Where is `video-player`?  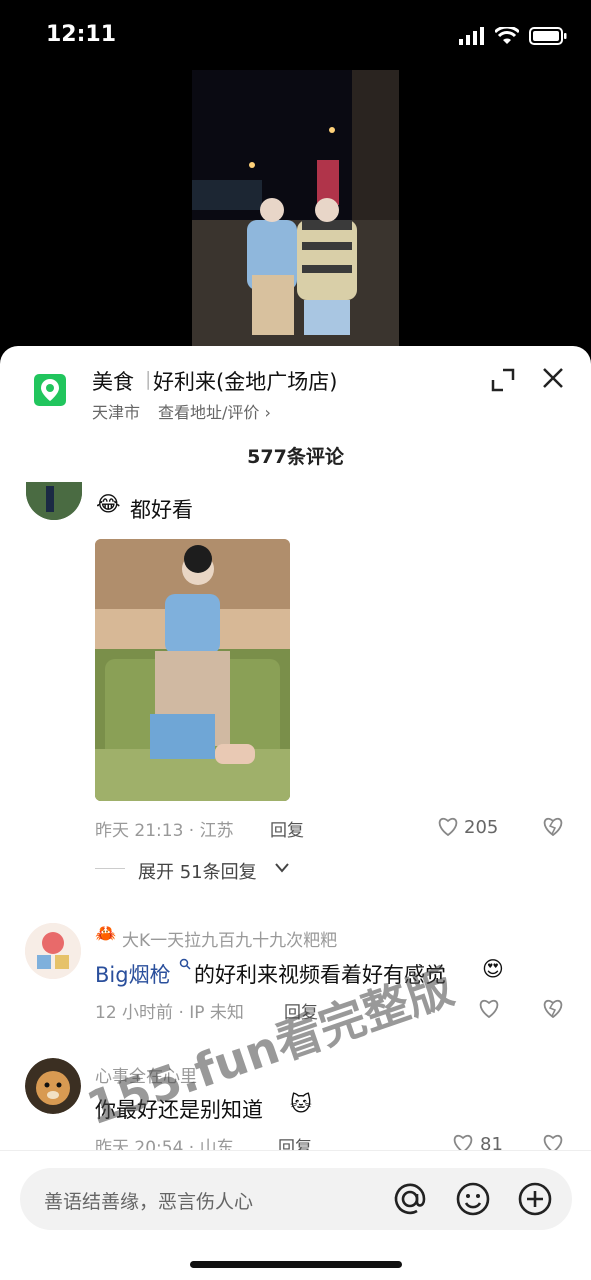
video-player is located at coordinates (295, 215).